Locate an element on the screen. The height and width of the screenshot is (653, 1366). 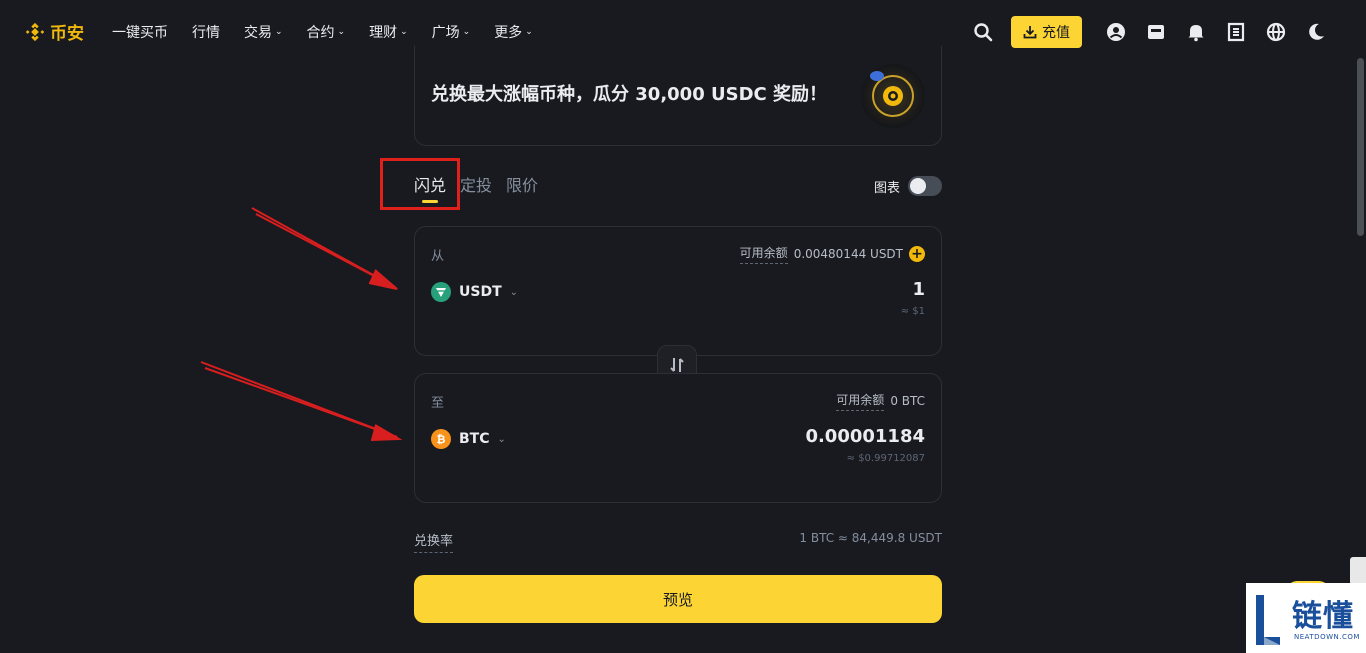
deposit-button: 充值 is located at coordinates (1046, 32).